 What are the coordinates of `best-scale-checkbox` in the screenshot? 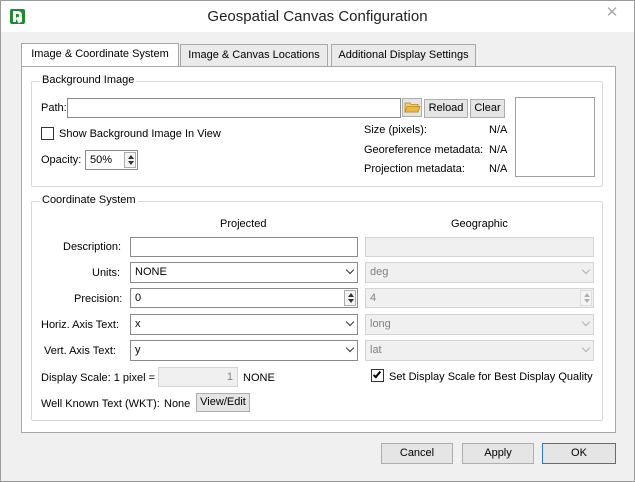 It's located at (377, 375).